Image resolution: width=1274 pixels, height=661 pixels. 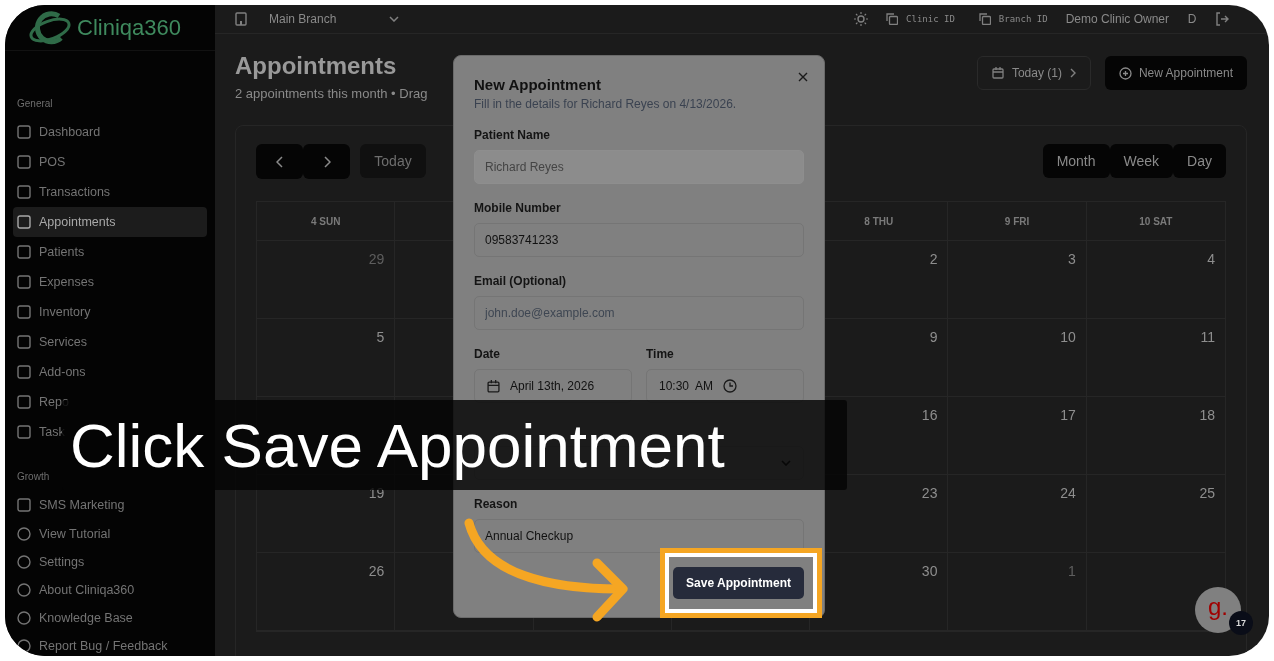 What do you see at coordinates (129, 27) in the screenshot?
I see `logo-text: Cliniqa360` at bounding box center [129, 27].